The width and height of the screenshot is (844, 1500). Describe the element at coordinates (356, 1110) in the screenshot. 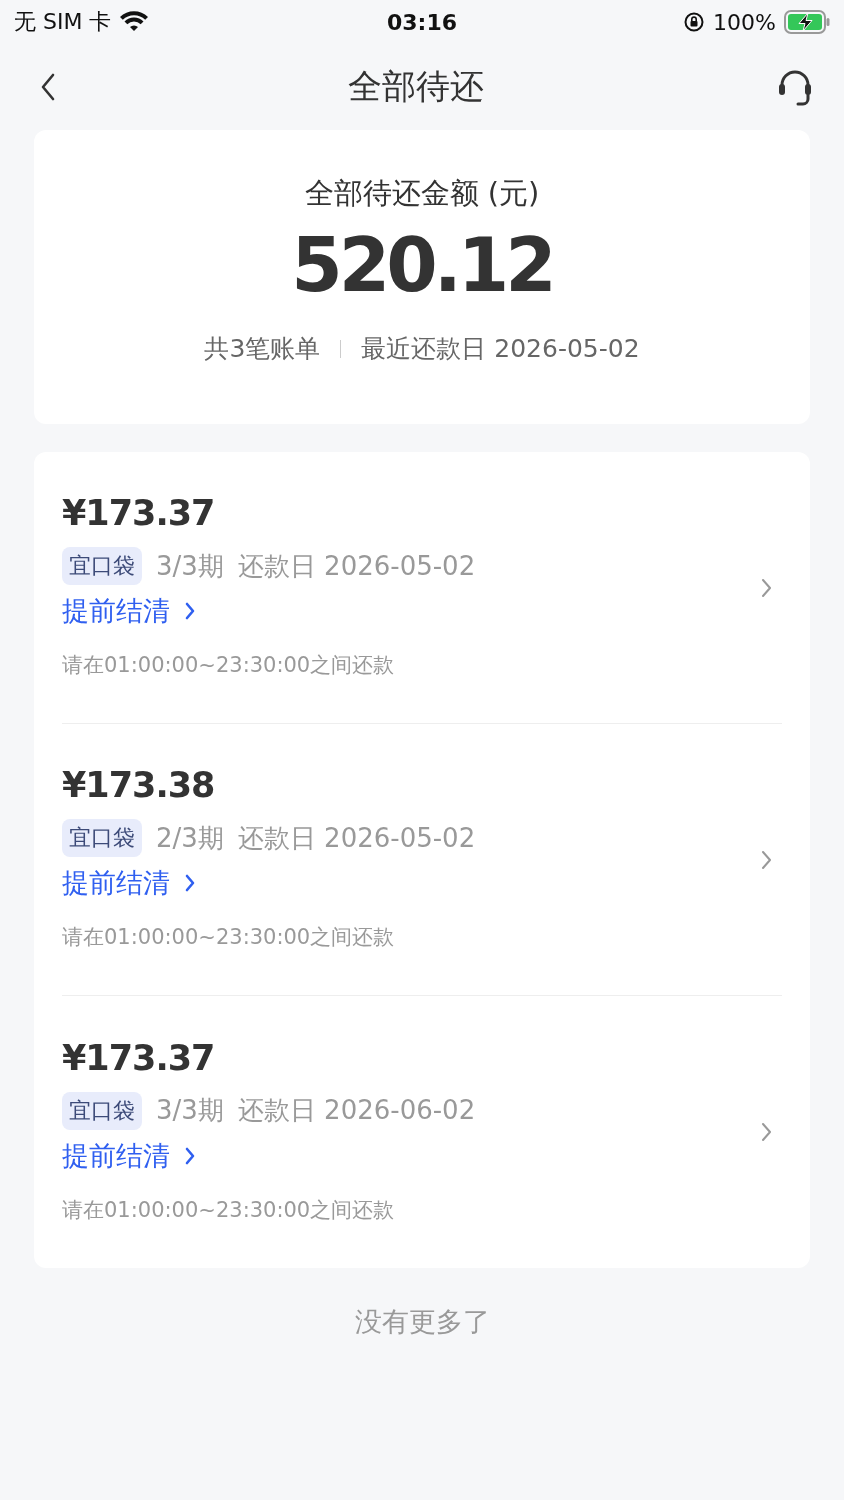

I see `due-date: 还款日 2026-06-02` at that location.